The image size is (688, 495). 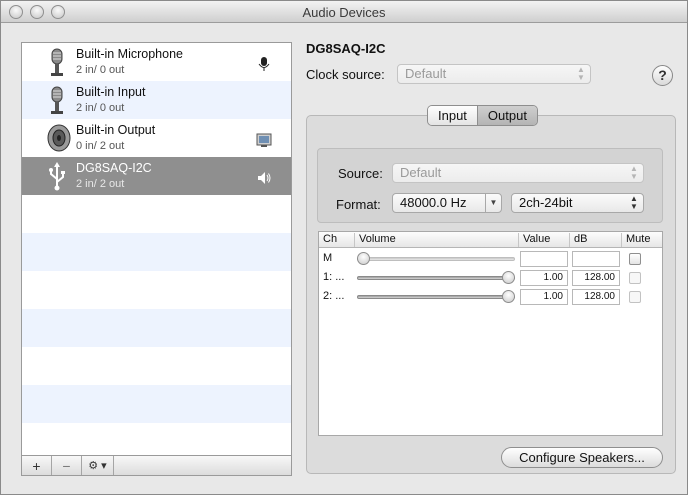 I want to click on table-row: 1: ... 1.00 128.00, so click(x=490, y=277).